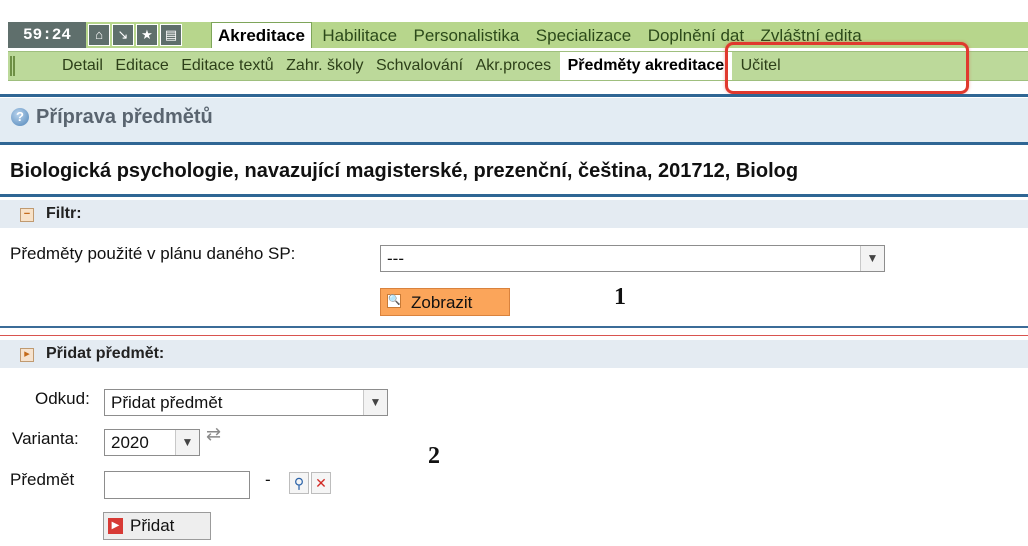 This screenshot has height=546, width=1028. What do you see at coordinates (227, 66) in the screenshot?
I see `subtab-editace-textu: Editace textů` at bounding box center [227, 66].